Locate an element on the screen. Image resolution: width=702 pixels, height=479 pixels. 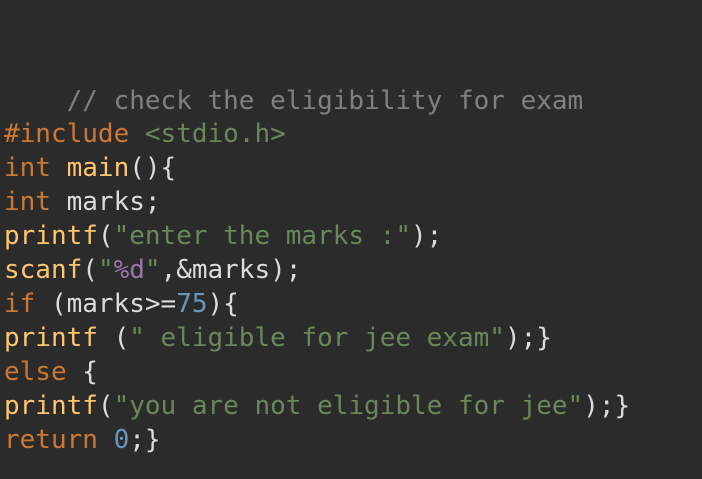
number-literal: 0 is located at coordinates (113, 440).